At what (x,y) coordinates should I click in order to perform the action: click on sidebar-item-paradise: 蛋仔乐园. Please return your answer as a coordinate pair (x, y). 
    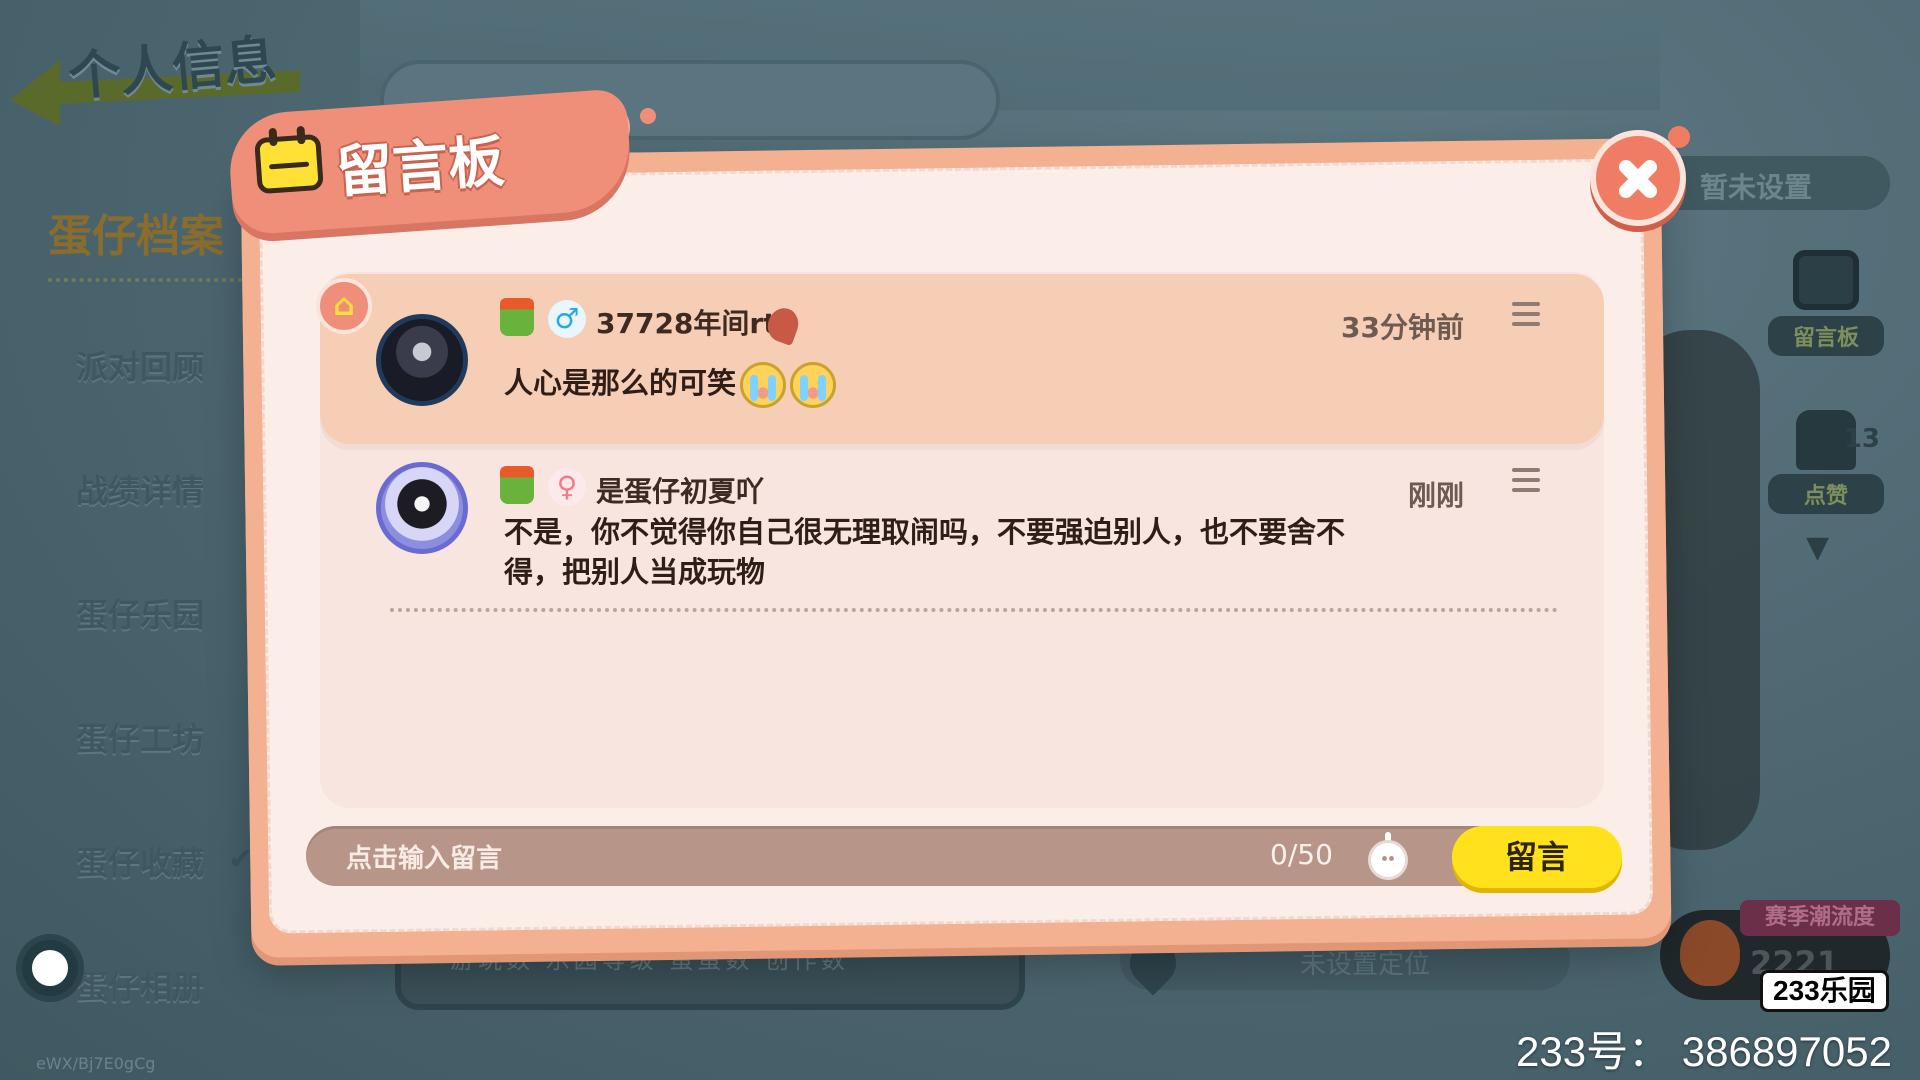
    Looking at the image, I should click on (140, 613).